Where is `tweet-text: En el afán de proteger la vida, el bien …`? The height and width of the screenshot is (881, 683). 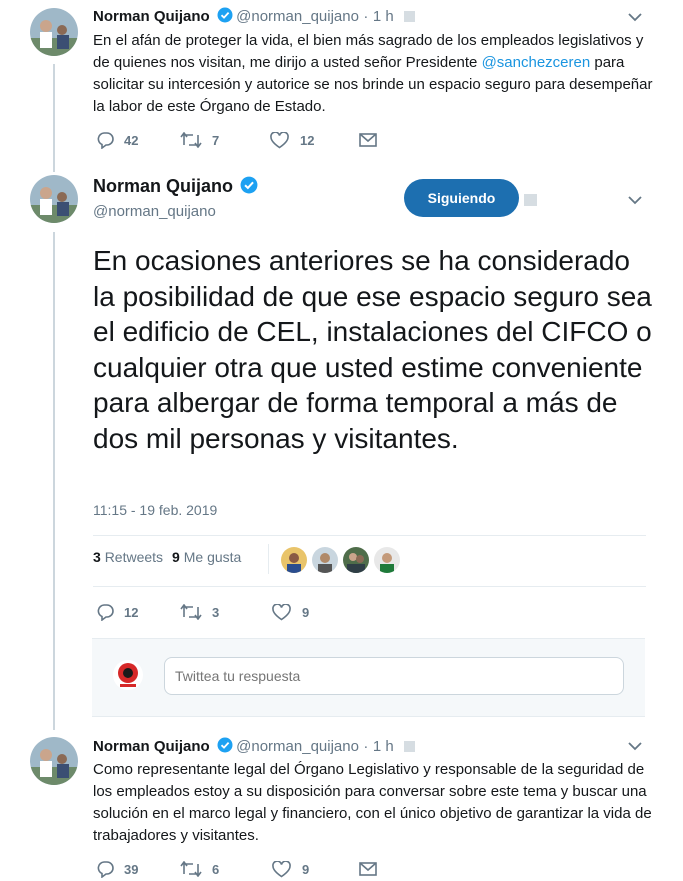 tweet-text: En el afán de proteger la vida, el bien … is located at coordinates (373, 74).